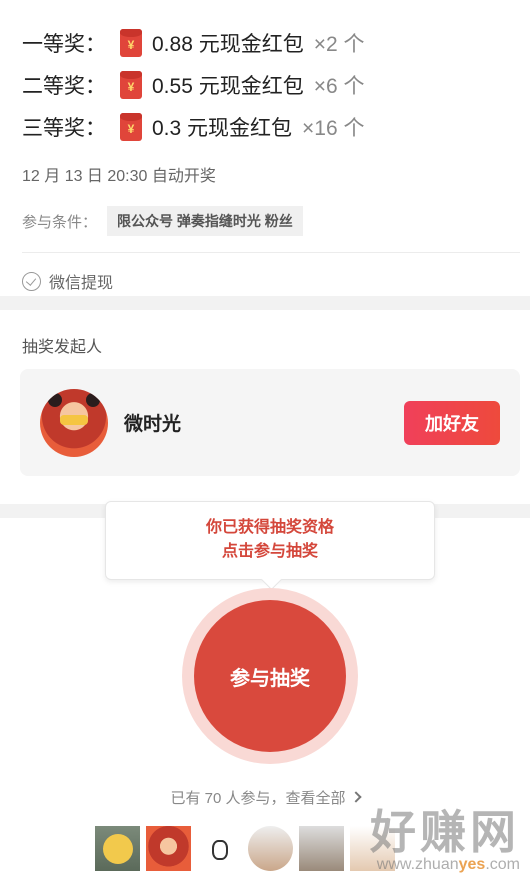 This screenshot has width=530, height=879. I want to click on watermark-title: 好赚网, so click(445, 832).